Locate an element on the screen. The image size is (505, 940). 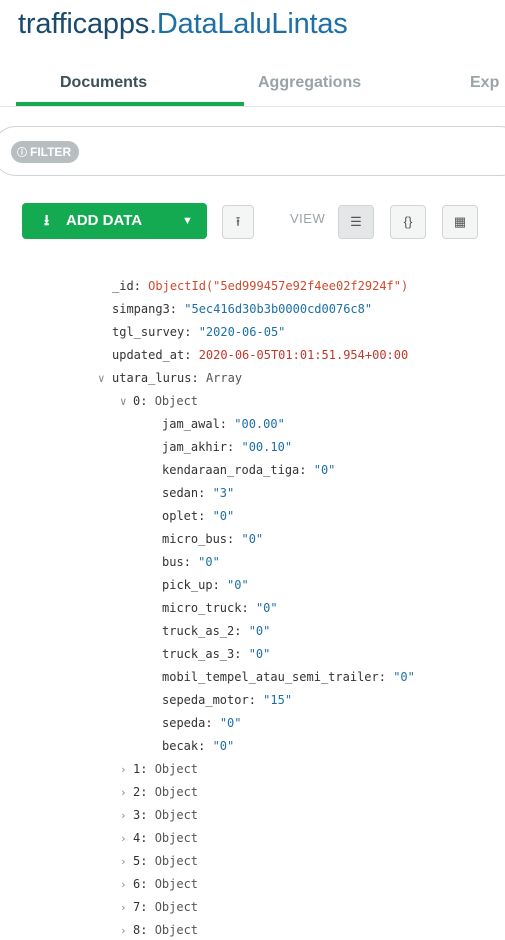
nested-field-row: sepeda_motor: "15" is located at coordinates (227, 700).